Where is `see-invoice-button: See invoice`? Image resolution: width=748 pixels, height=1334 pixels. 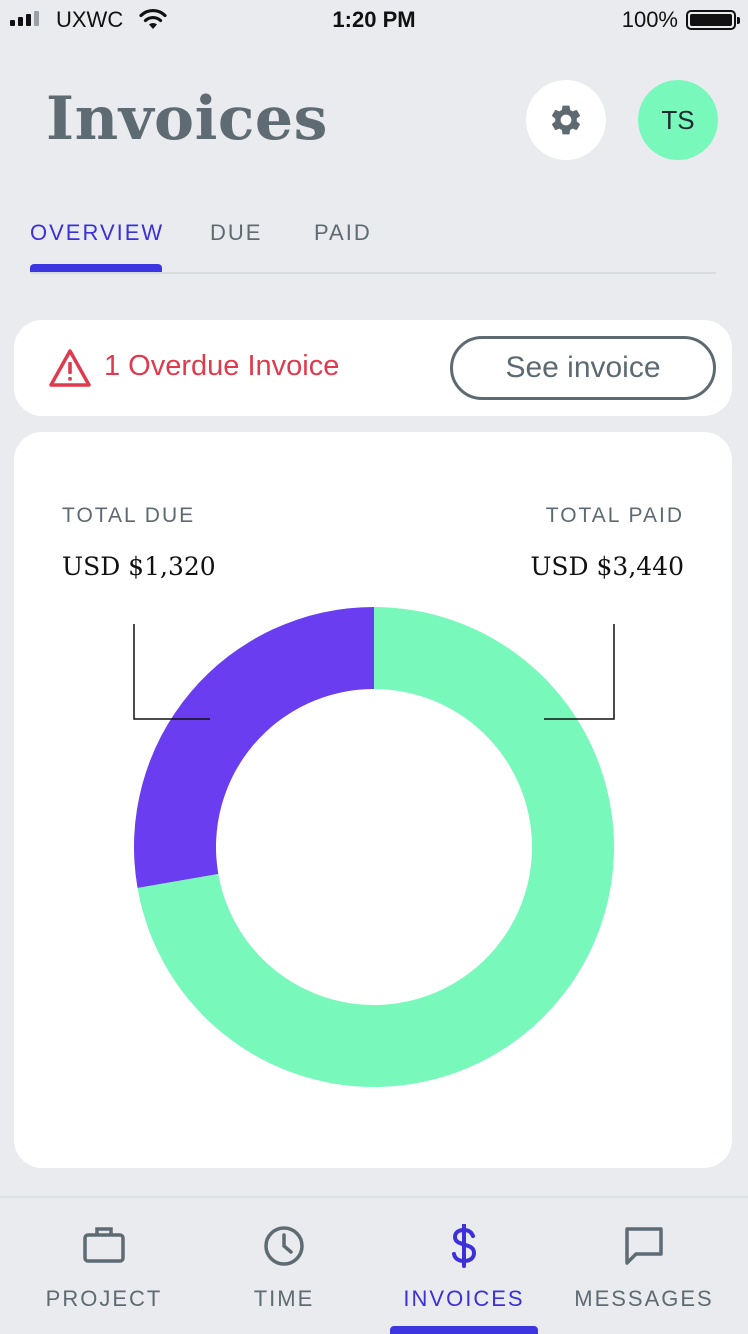
see-invoice-button: See invoice is located at coordinates (583, 368).